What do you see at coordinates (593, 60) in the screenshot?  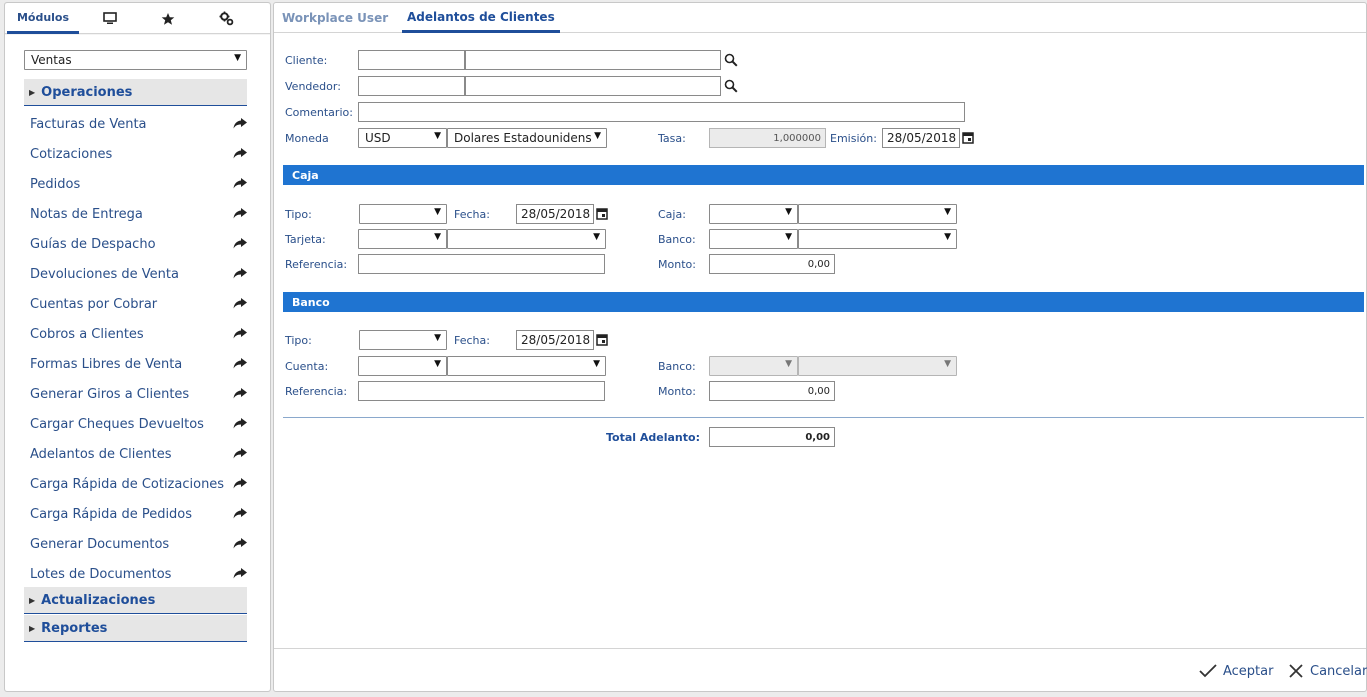 I see `cliente-name-input` at bounding box center [593, 60].